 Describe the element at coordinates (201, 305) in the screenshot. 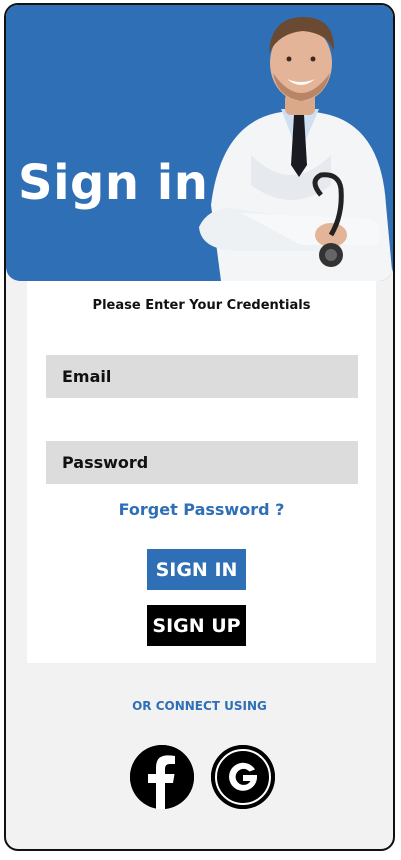

I see `credentials-subtitle: Please Enter Your Credentials` at that location.